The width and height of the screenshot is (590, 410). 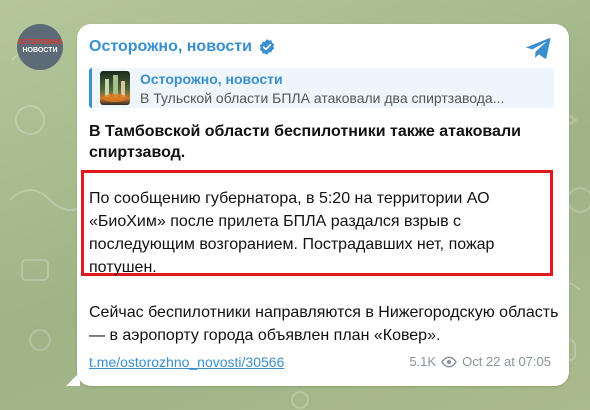 I want to click on avatar-line-2: НОВОСТИ, so click(x=40, y=50).